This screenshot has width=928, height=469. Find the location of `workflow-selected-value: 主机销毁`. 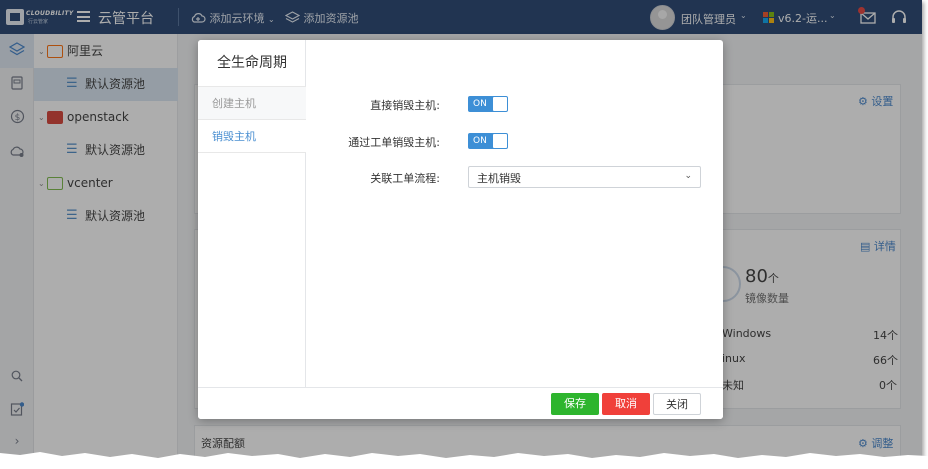

workflow-selected-value: 主机销毁 is located at coordinates (499, 178).